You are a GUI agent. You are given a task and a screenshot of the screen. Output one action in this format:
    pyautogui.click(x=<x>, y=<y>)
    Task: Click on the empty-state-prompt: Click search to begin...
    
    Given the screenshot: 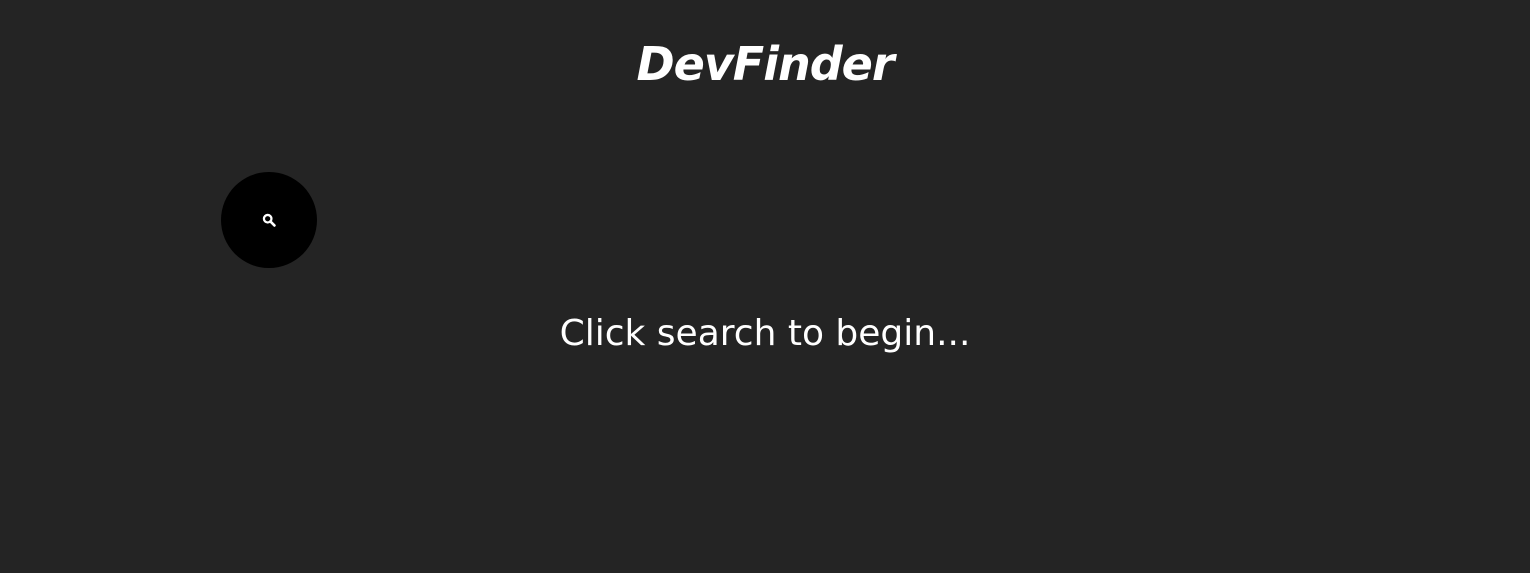 What is the action you would take?
    pyautogui.click(x=765, y=333)
    